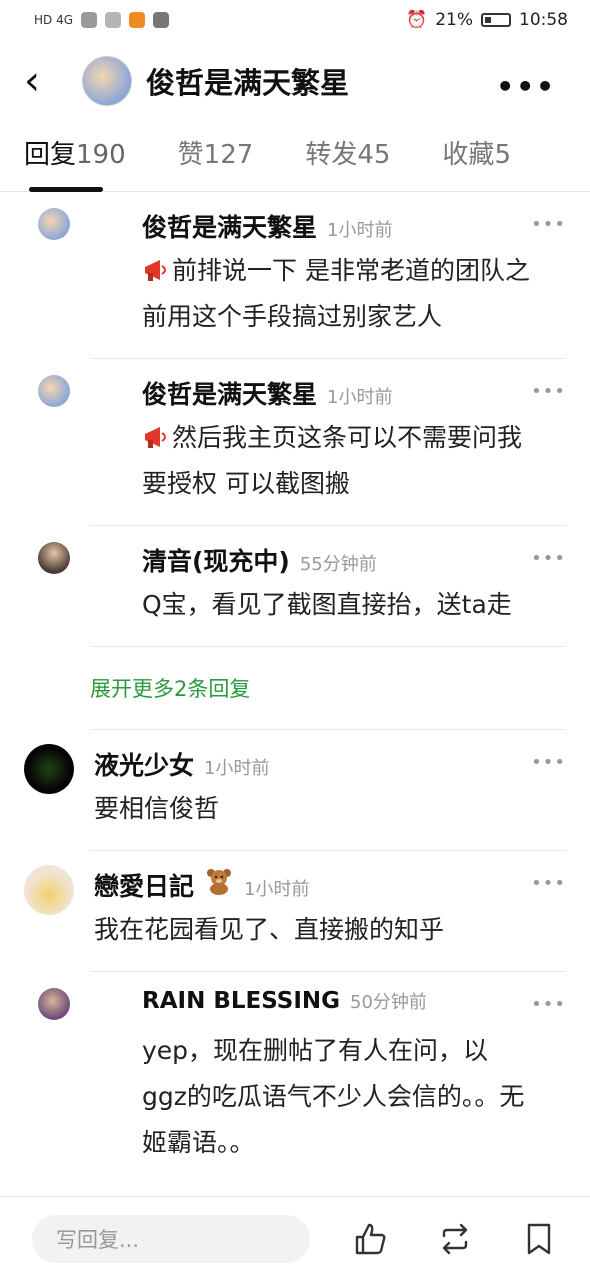 This screenshot has width=590, height=1280. What do you see at coordinates (295, 911) in the screenshot?
I see `main-reply: 戀愛日記 1小时前 ••• 我在花园看见了、直接搬的知乎` at bounding box center [295, 911].